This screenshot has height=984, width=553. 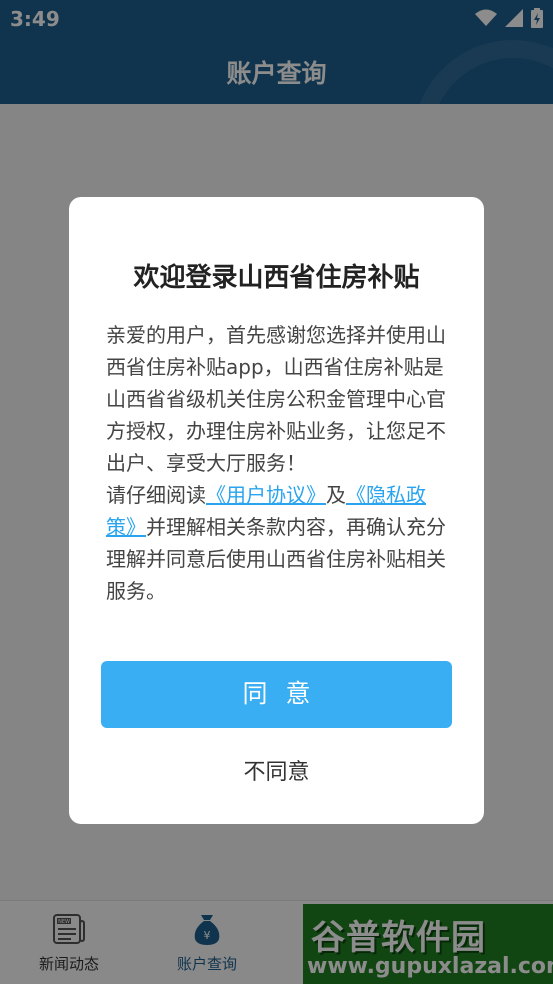 What do you see at coordinates (336, 495) in the screenshot?
I see `terms-and: 及` at bounding box center [336, 495].